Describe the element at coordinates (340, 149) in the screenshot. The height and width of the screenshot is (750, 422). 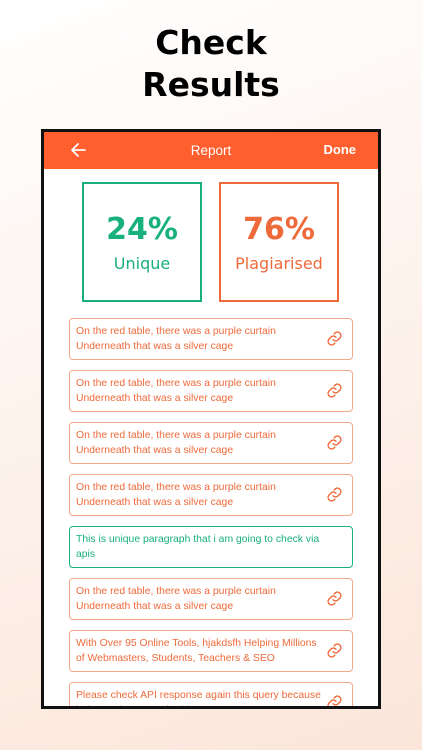
I see `done-button: Done` at that location.